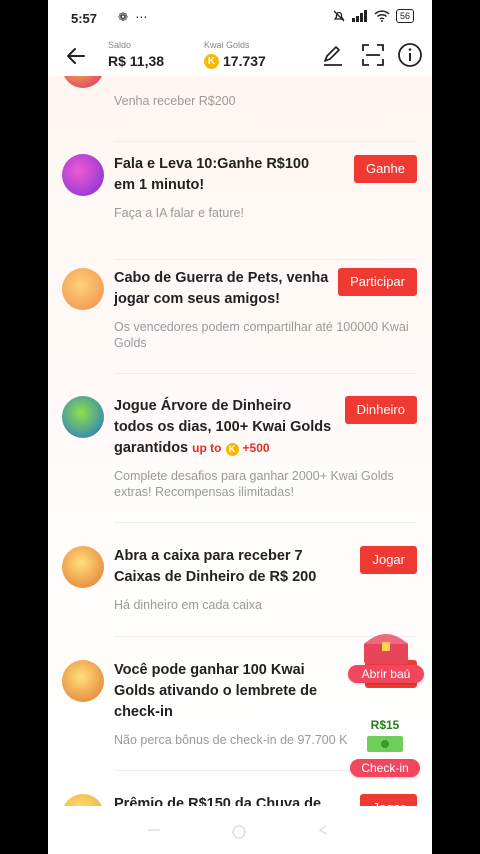  Describe the element at coordinates (84, 18) in the screenshot. I see `status-time: 5:57` at that location.